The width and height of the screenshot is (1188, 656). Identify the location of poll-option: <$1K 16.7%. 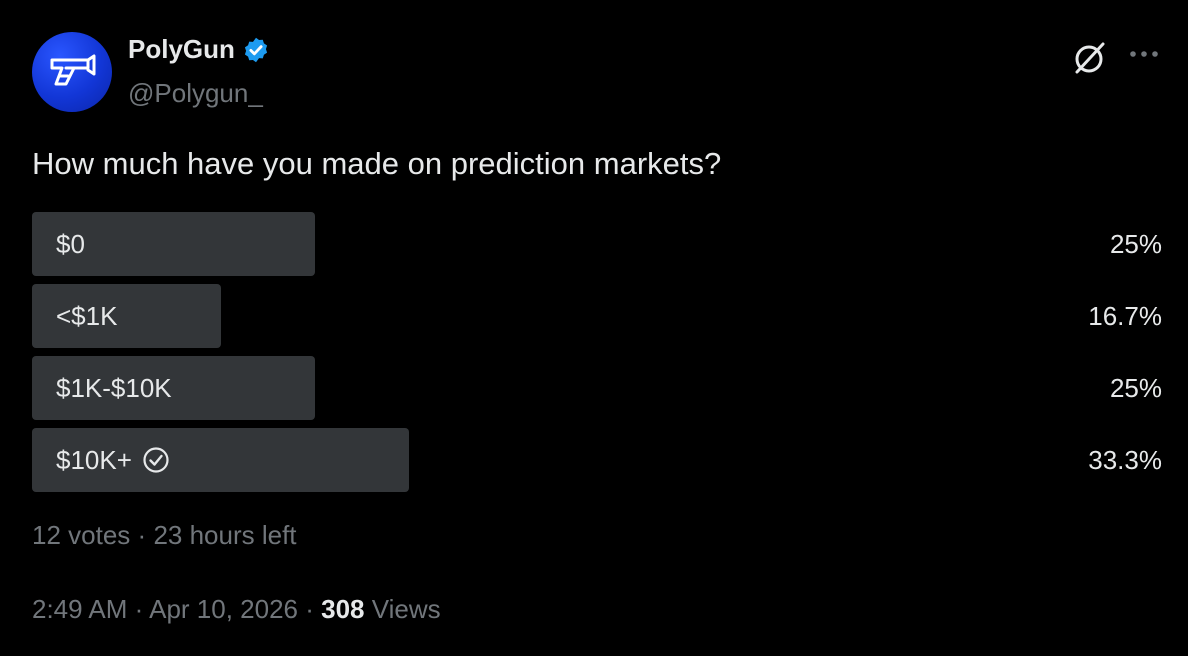
(598, 316).